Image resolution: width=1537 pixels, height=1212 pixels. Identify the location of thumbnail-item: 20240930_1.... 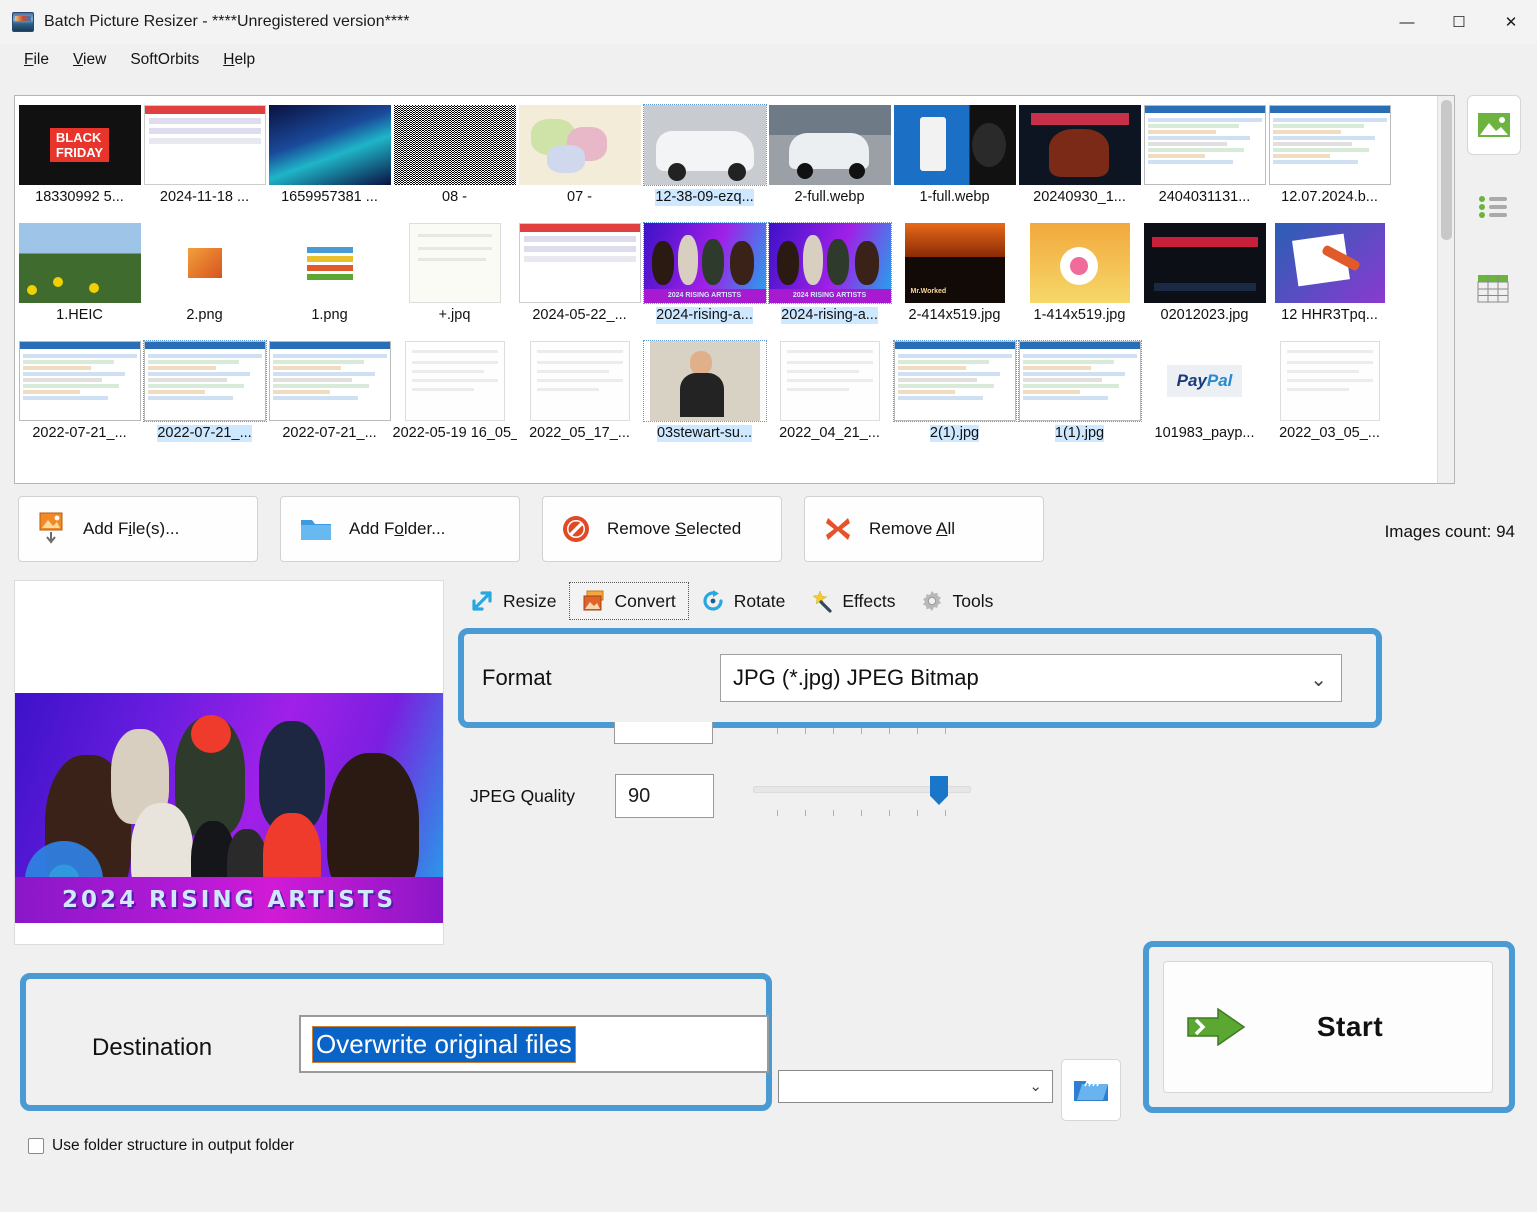
(1079, 159).